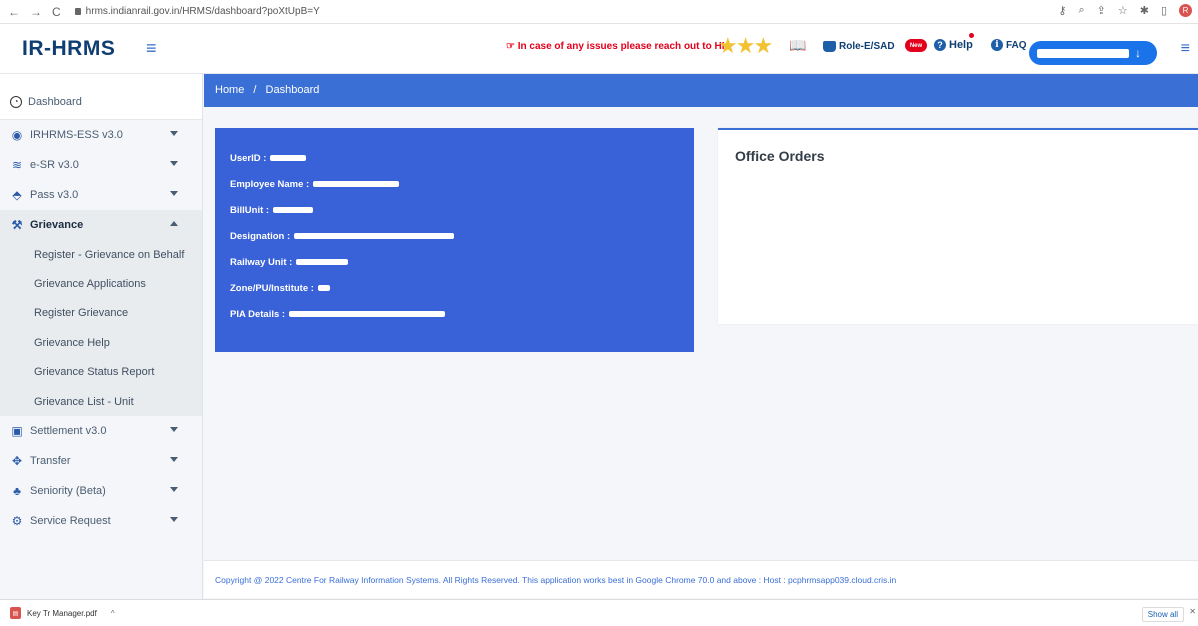  What do you see at coordinates (454, 288) in the screenshot?
I see `zone-field: Zone/PU/Institute :` at bounding box center [454, 288].